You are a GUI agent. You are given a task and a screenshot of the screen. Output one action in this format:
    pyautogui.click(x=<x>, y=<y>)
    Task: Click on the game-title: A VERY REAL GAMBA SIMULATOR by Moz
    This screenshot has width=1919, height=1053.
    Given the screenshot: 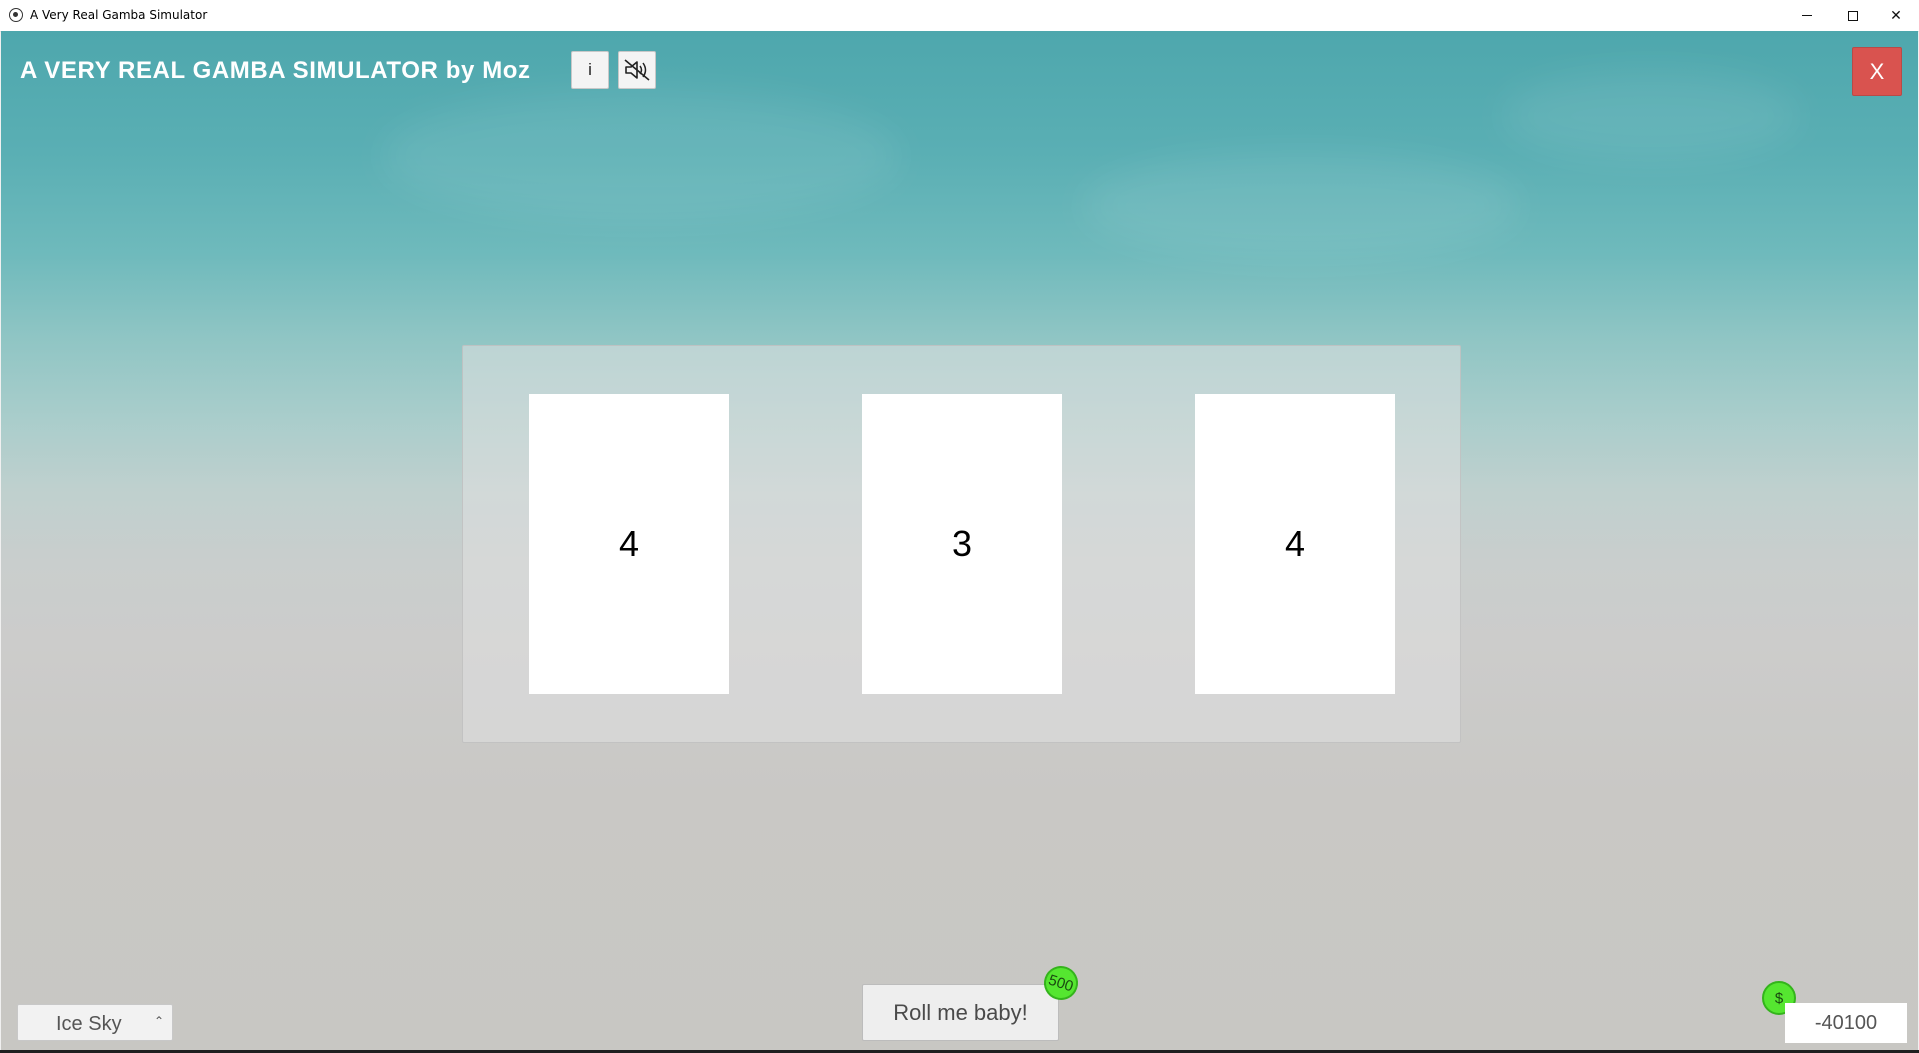 What is the action you would take?
    pyautogui.click(x=275, y=70)
    